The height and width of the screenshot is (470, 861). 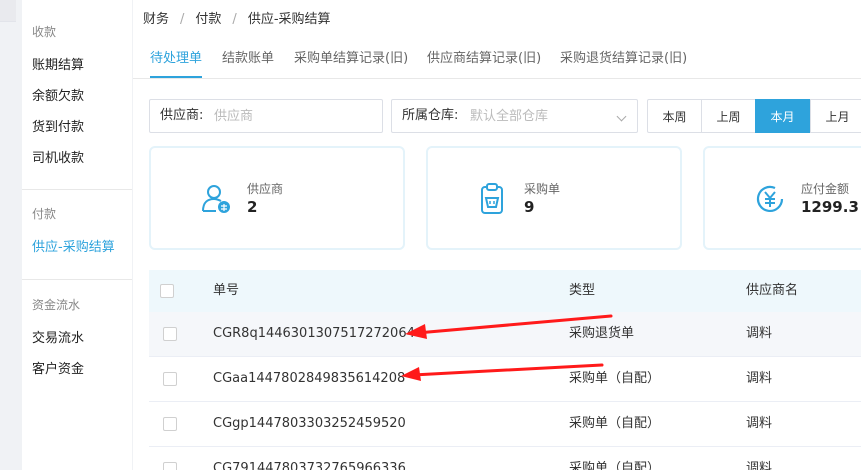 What do you see at coordinates (176, 59) in the screenshot?
I see `tab-pending: 待处理单` at bounding box center [176, 59].